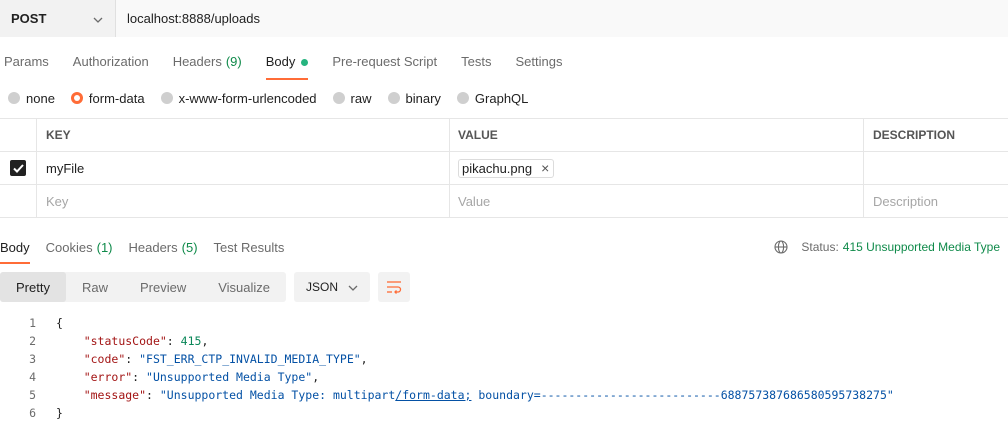 Image resolution: width=1008 pixels, height=439 pixels. I want to click on tab-params: Params, so click(26, 65).